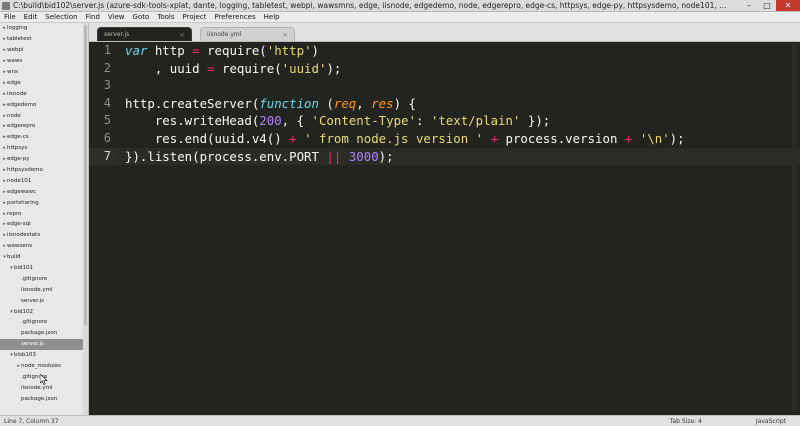  I want to click on folder-item: ▾ bisb103, so click(44, 355).